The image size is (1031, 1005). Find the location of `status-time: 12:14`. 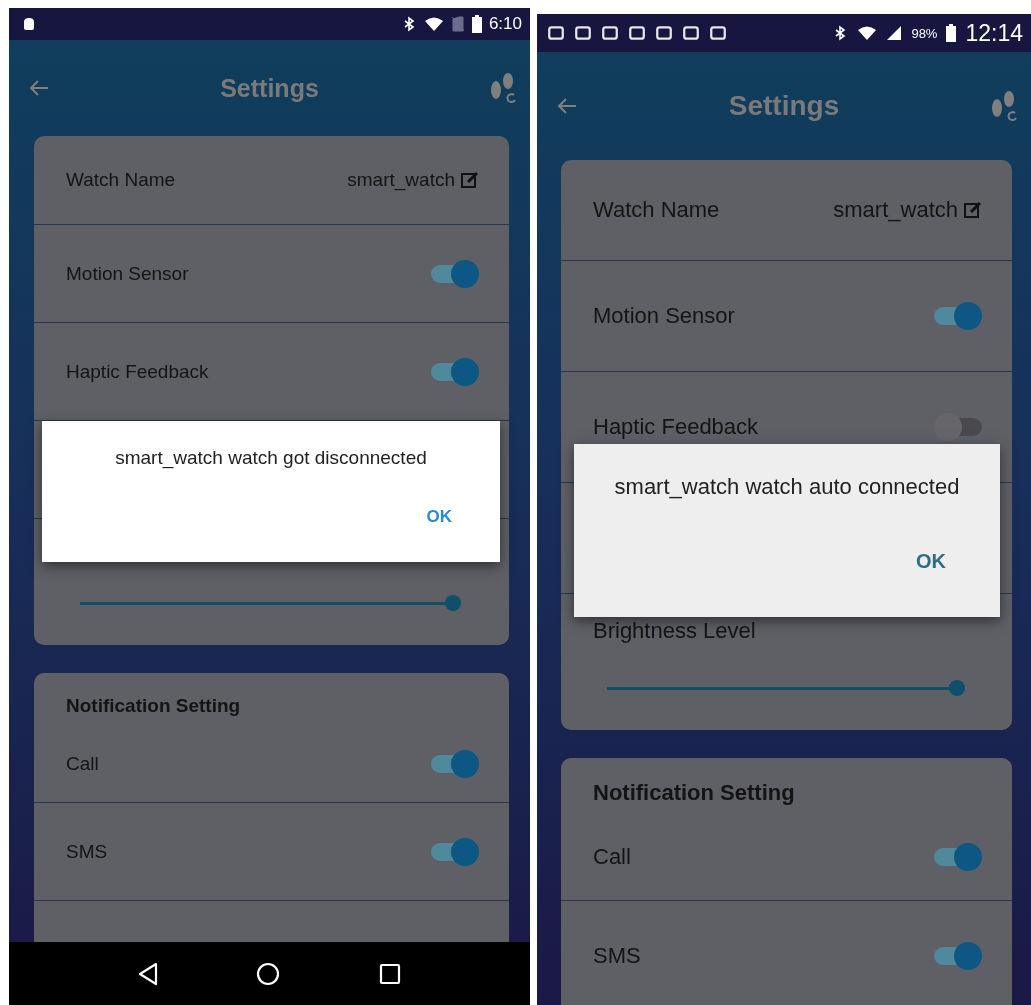

status-time: 12:14 is located at coordinates (994, 33).